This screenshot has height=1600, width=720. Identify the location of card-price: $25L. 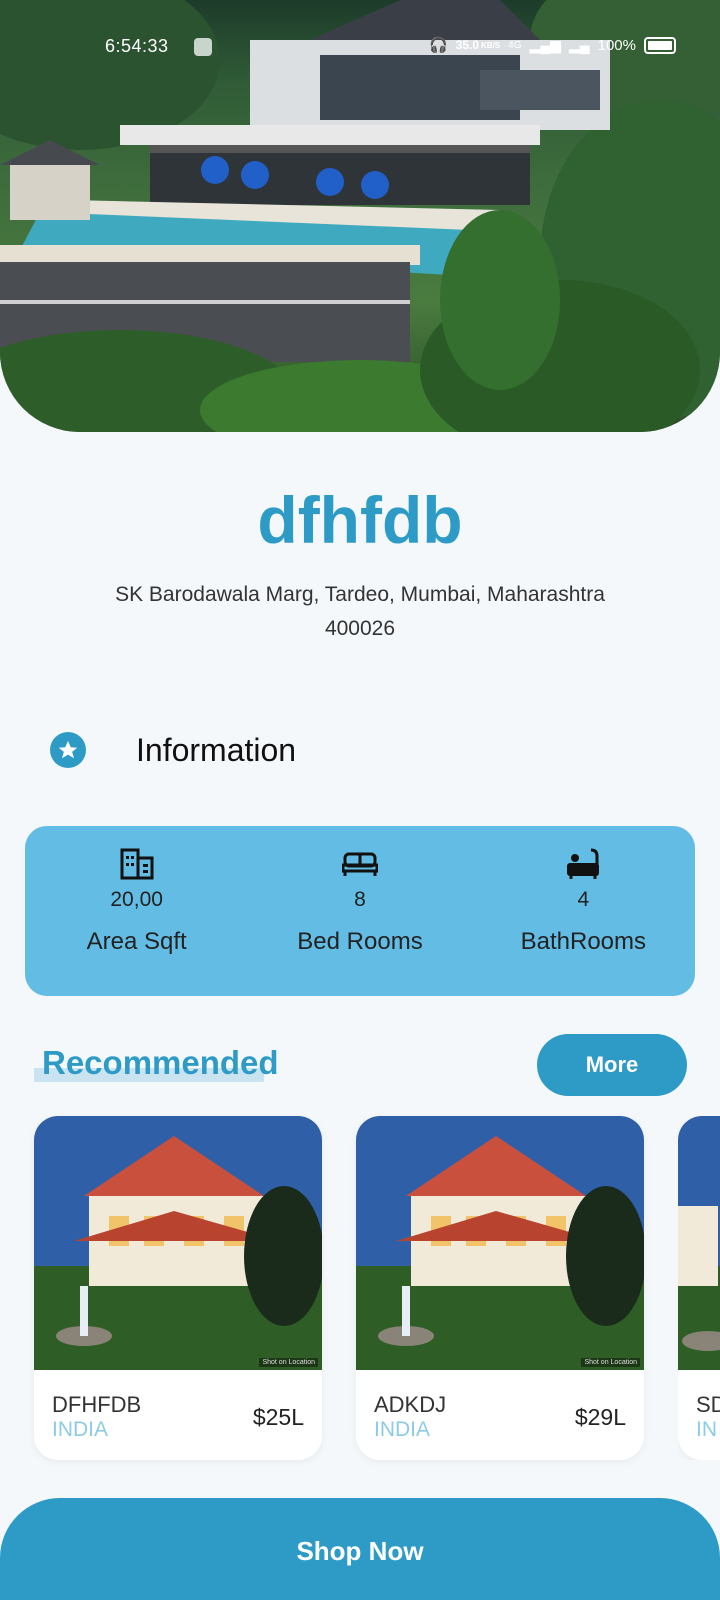
(278, 1417).